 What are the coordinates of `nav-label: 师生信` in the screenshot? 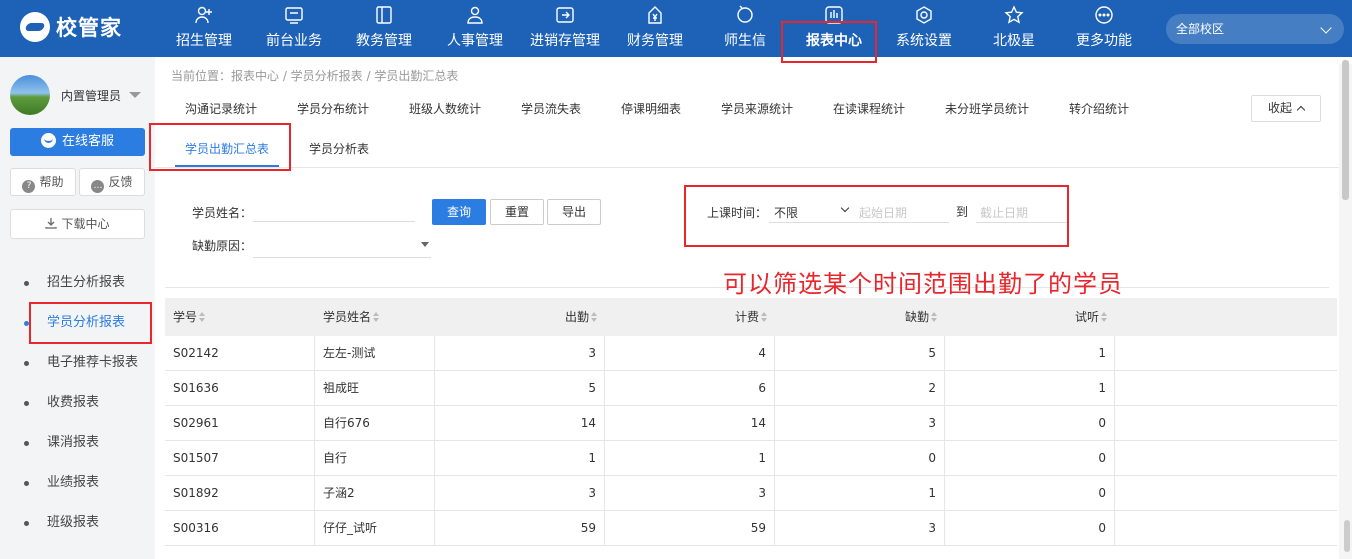 It's located at (745, 41).